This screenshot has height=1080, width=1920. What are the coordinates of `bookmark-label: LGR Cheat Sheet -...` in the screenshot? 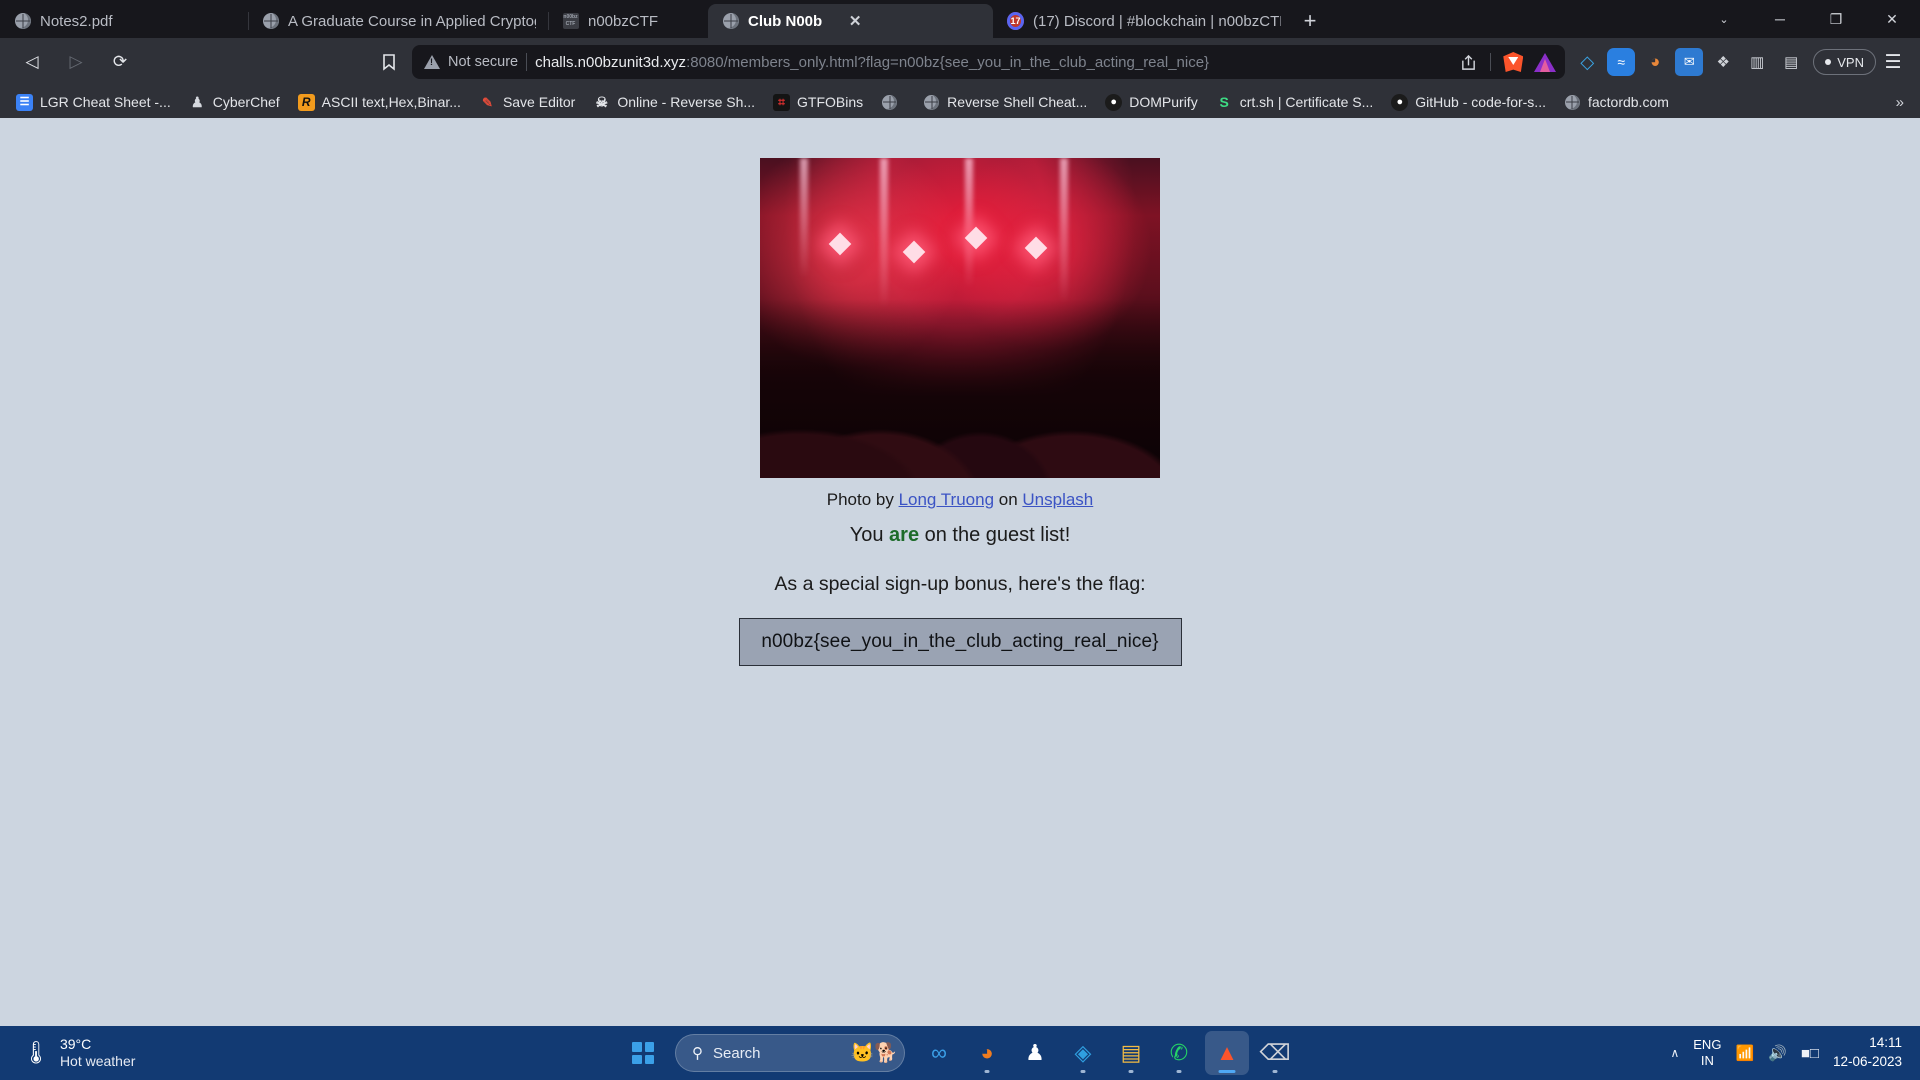 It's located at (105, 102).